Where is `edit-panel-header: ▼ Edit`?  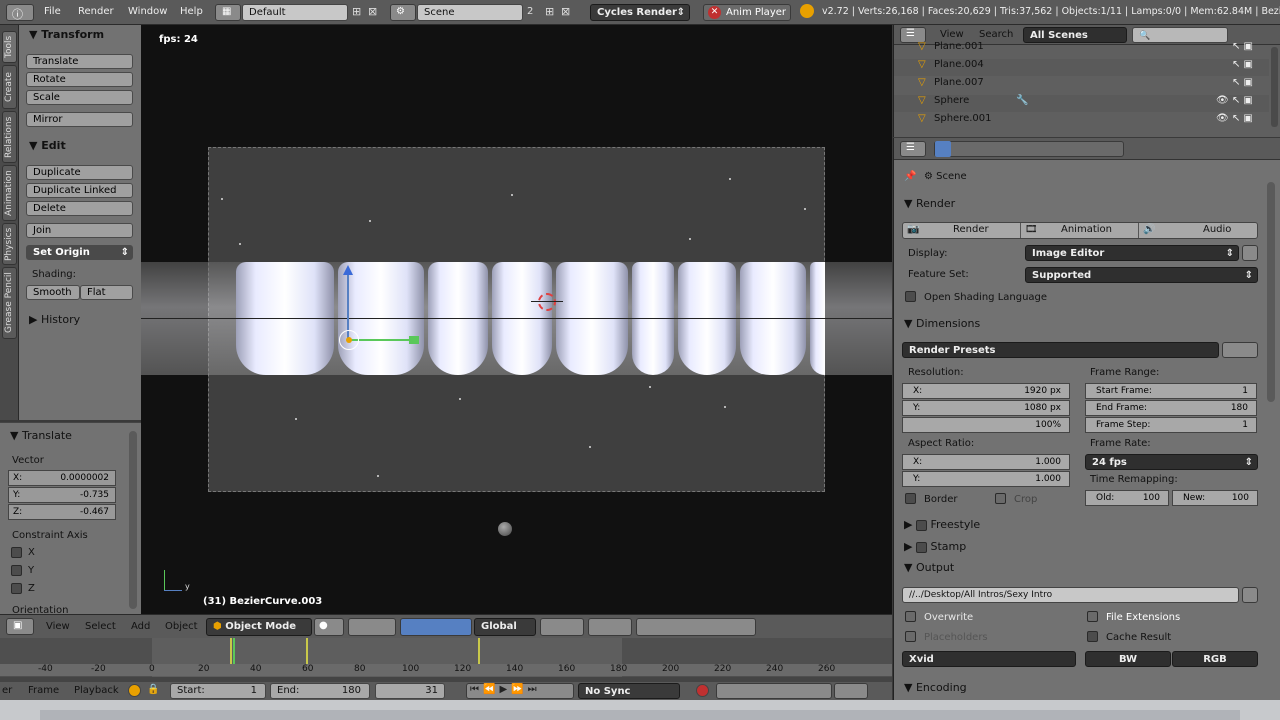
edit-panel-header: ▼ Edit is located at coordinates (47, 145).